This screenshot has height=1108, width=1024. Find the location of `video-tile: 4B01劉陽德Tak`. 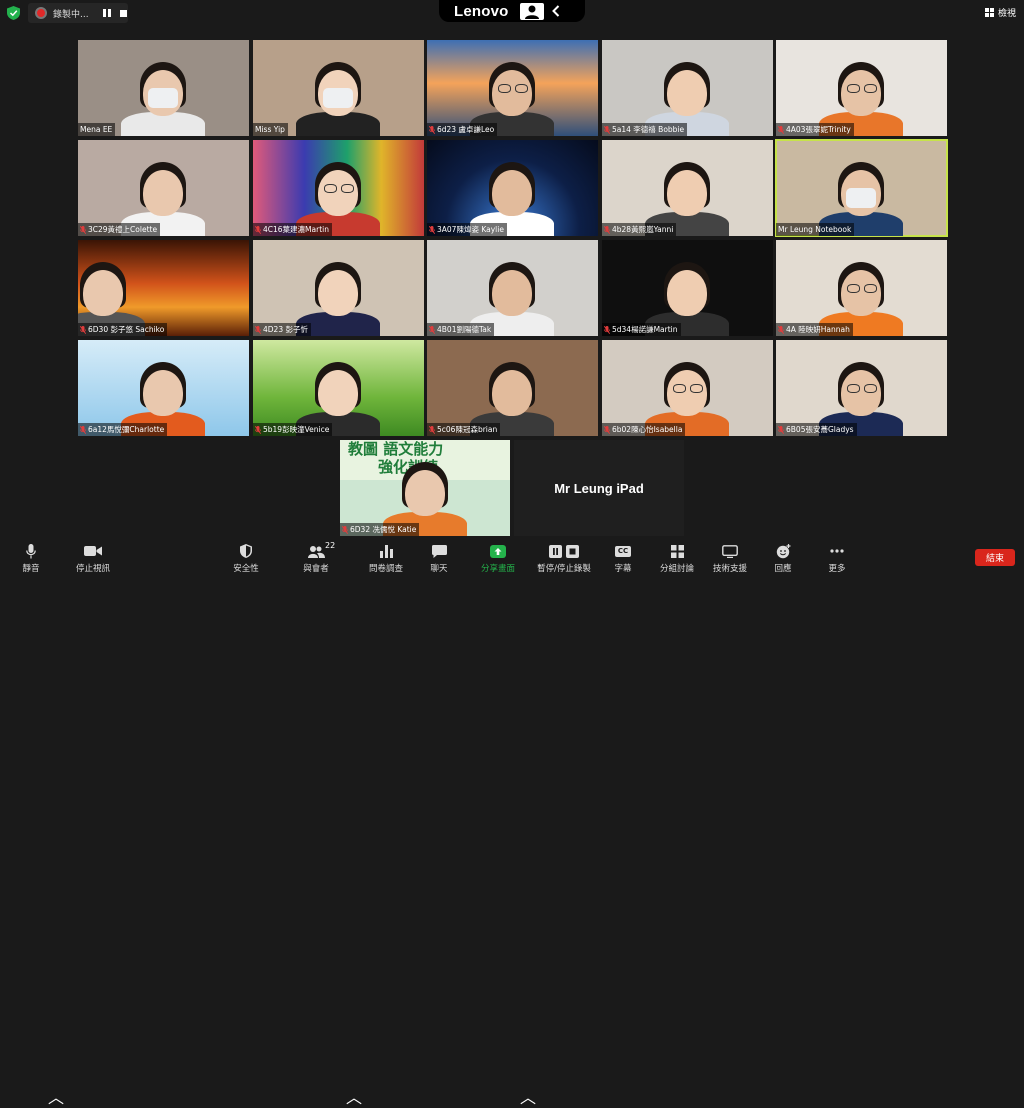

video-tile: 4B01劉陽德Tak is located at coordinates (512, 288).